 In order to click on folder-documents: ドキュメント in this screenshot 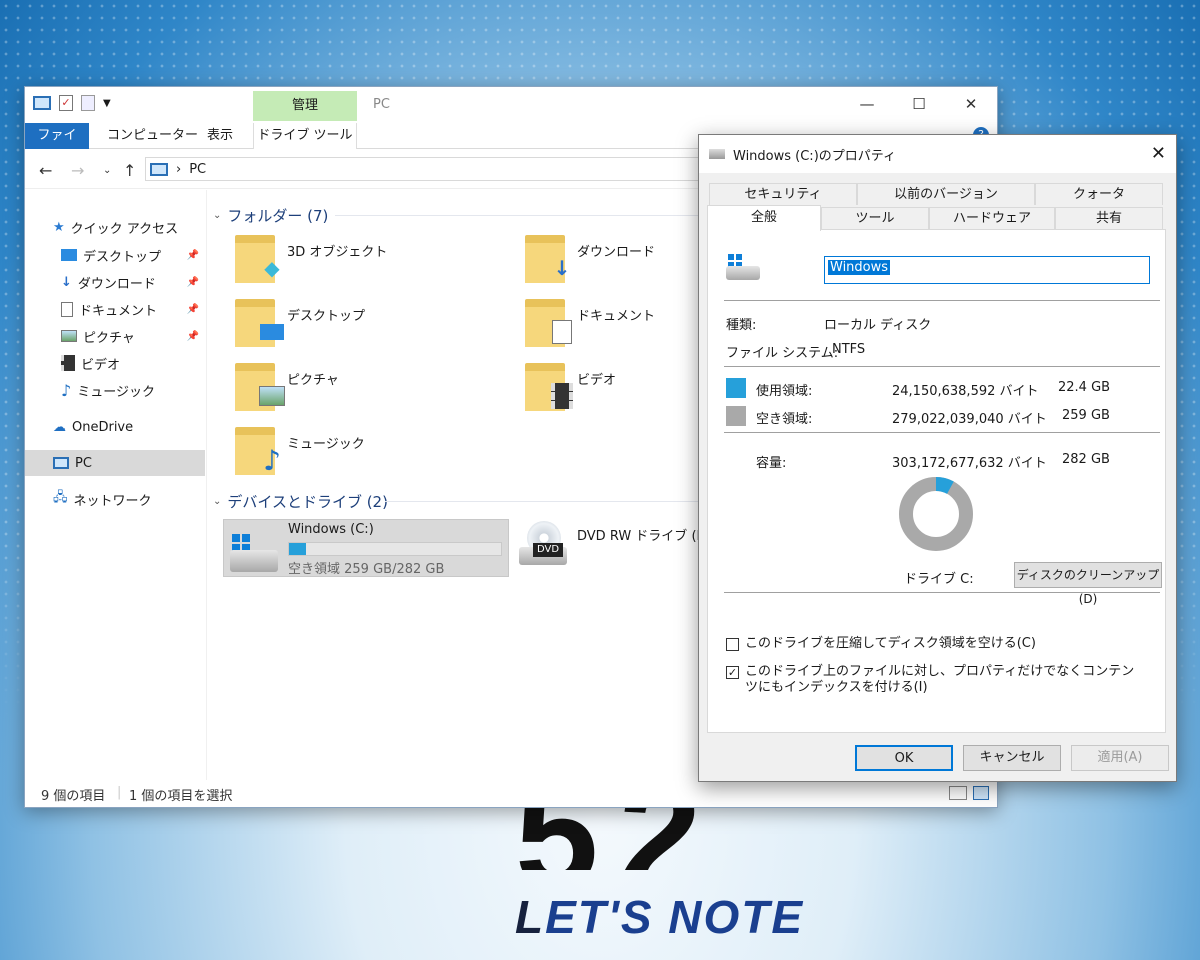, I will do `click(590, 323)`.